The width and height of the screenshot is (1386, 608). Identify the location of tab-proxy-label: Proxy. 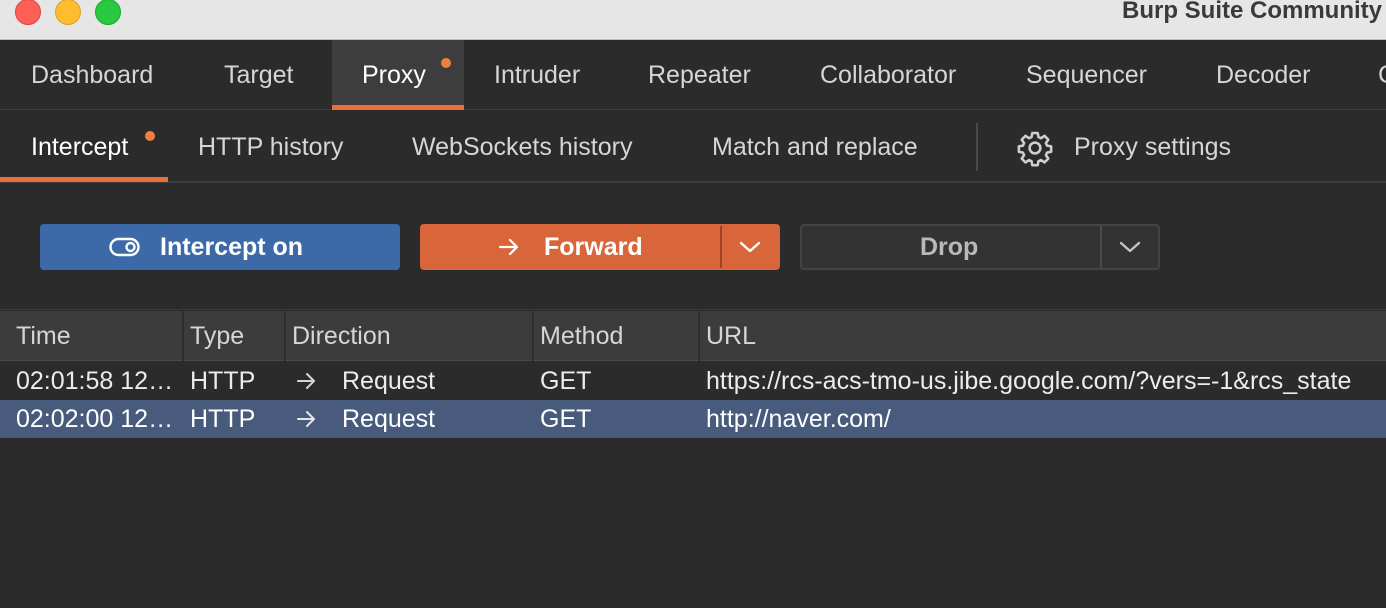
(394, 75).